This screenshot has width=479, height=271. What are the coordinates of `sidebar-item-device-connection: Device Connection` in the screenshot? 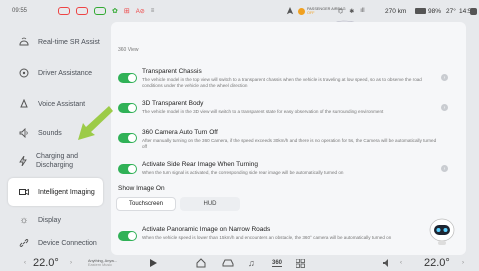 It's located at (55, 243).